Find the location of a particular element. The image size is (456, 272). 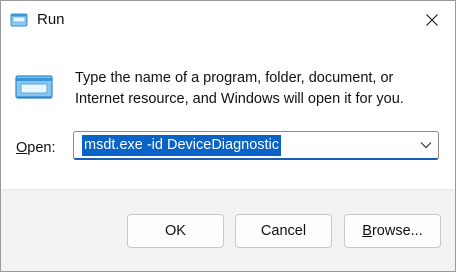

cancel-button: Cancel is located at coordinates (283, 231).